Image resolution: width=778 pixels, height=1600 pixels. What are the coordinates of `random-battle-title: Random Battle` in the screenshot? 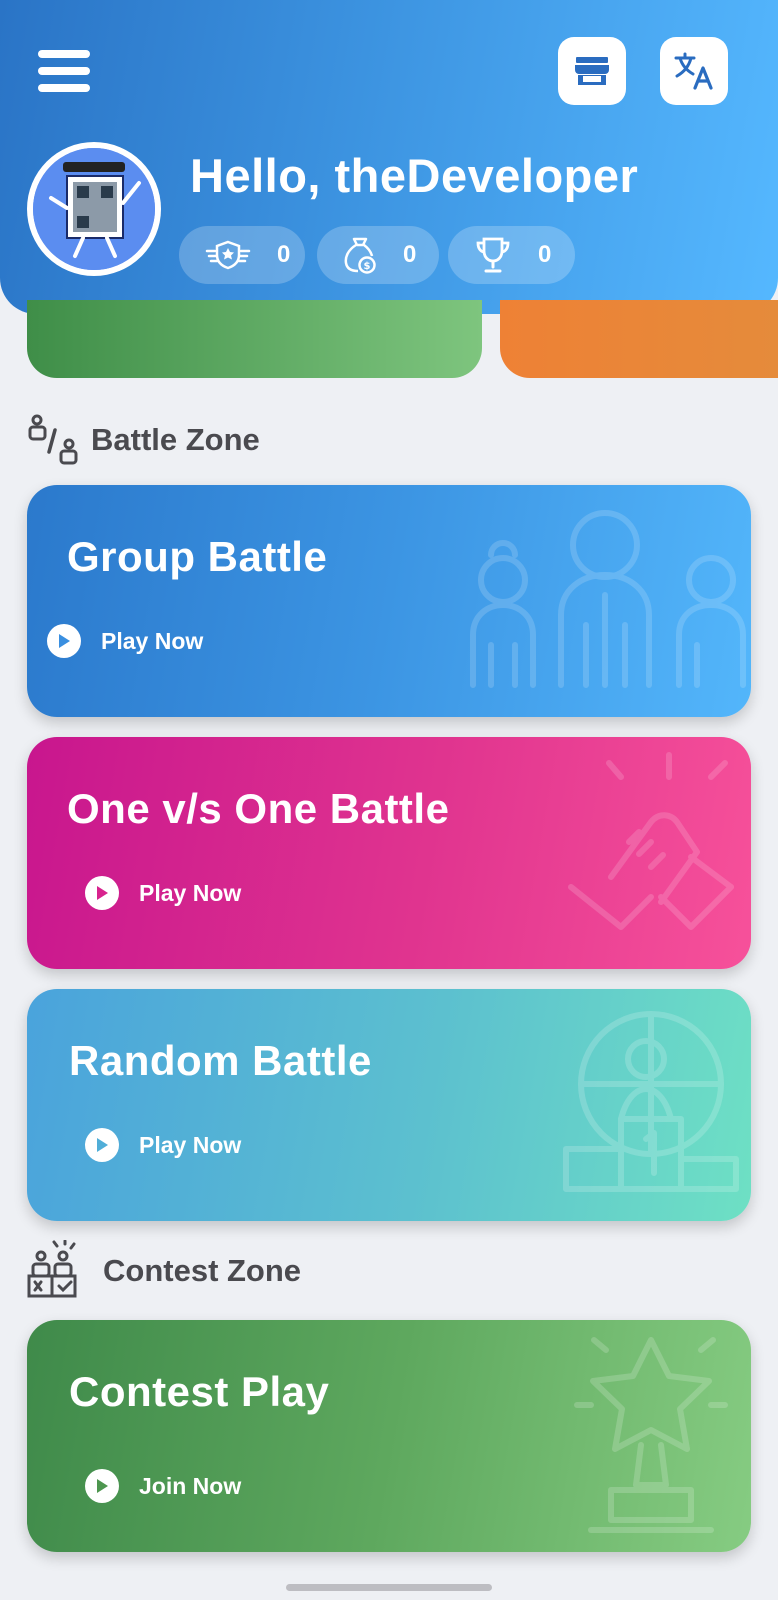 It's located at (220, 1060).